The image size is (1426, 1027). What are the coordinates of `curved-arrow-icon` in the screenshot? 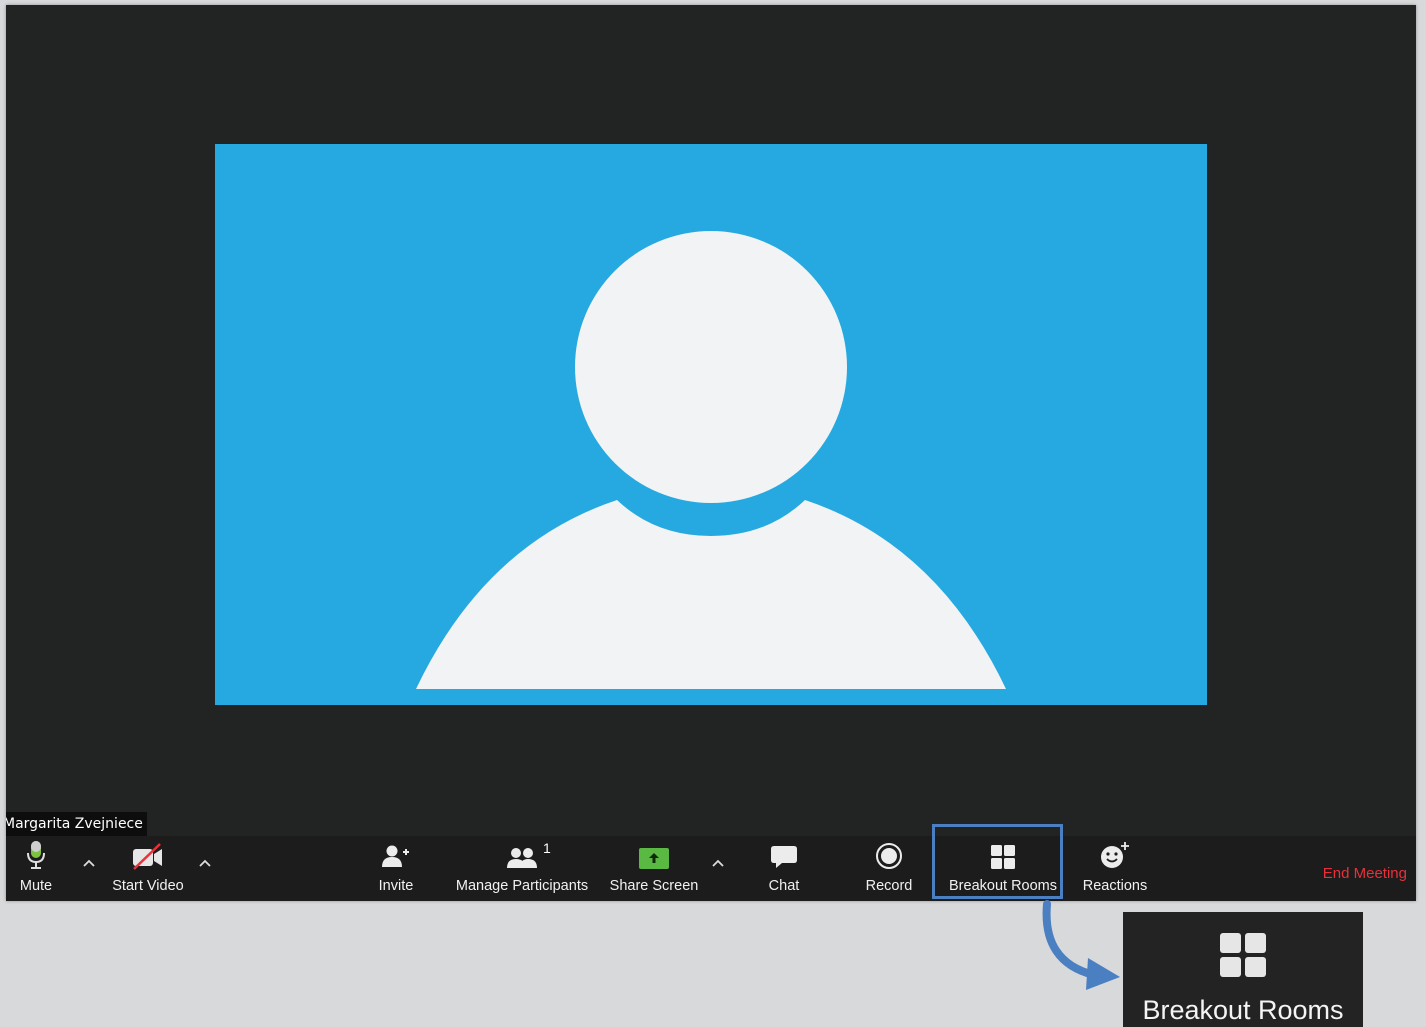 It's located at (1081, 945).